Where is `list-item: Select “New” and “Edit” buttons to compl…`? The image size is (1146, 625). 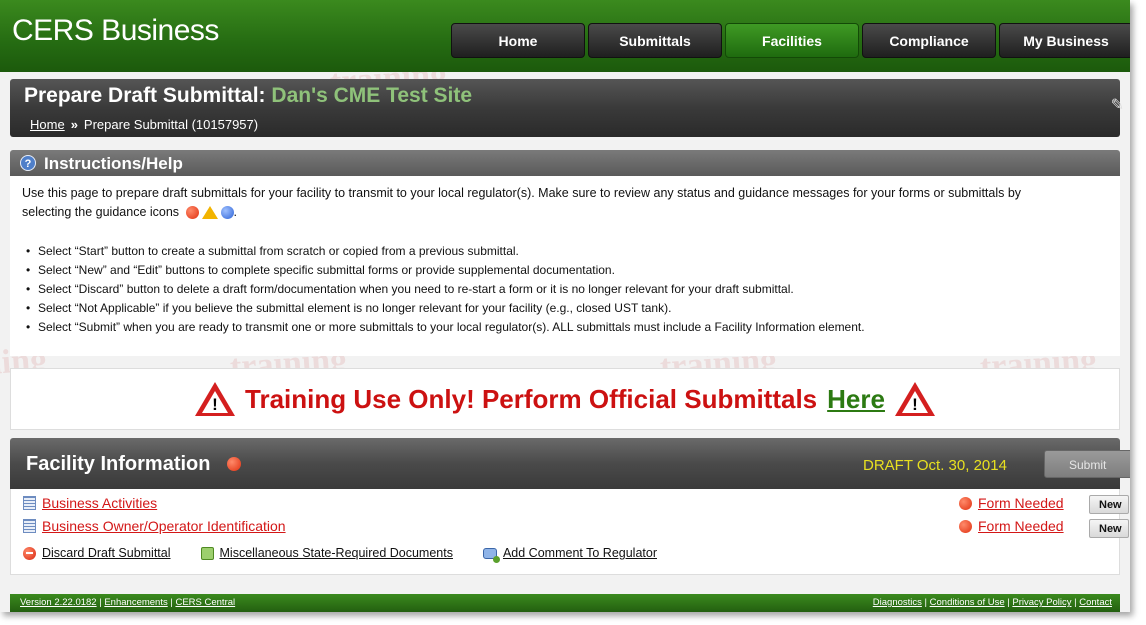
list-item: Select “New” and “Edit” buttons to compl… is located at coordinates (567, 270).